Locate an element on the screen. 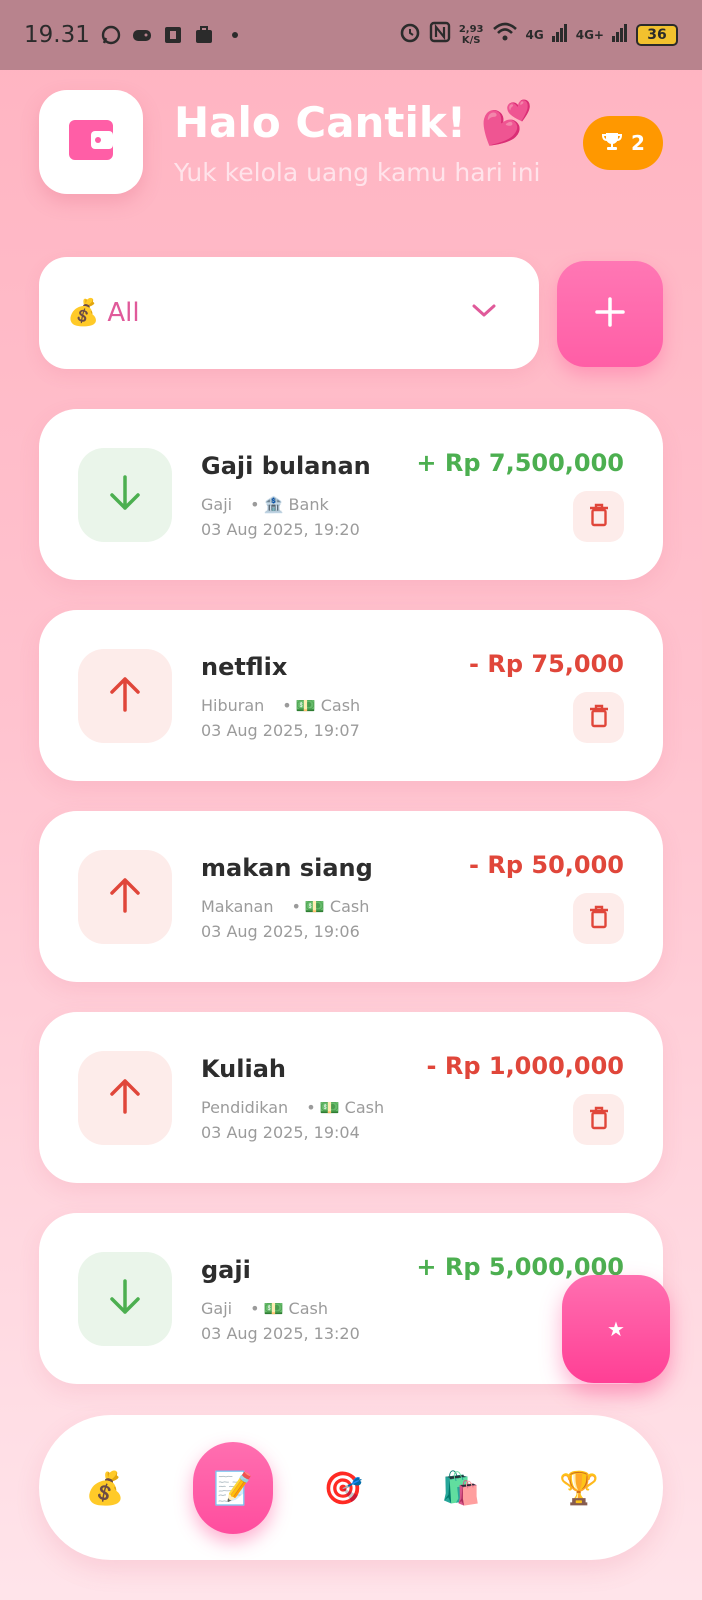 This screenshot has height=1600, width=702. whatsapp-icon is located at coordinates (111, 35).